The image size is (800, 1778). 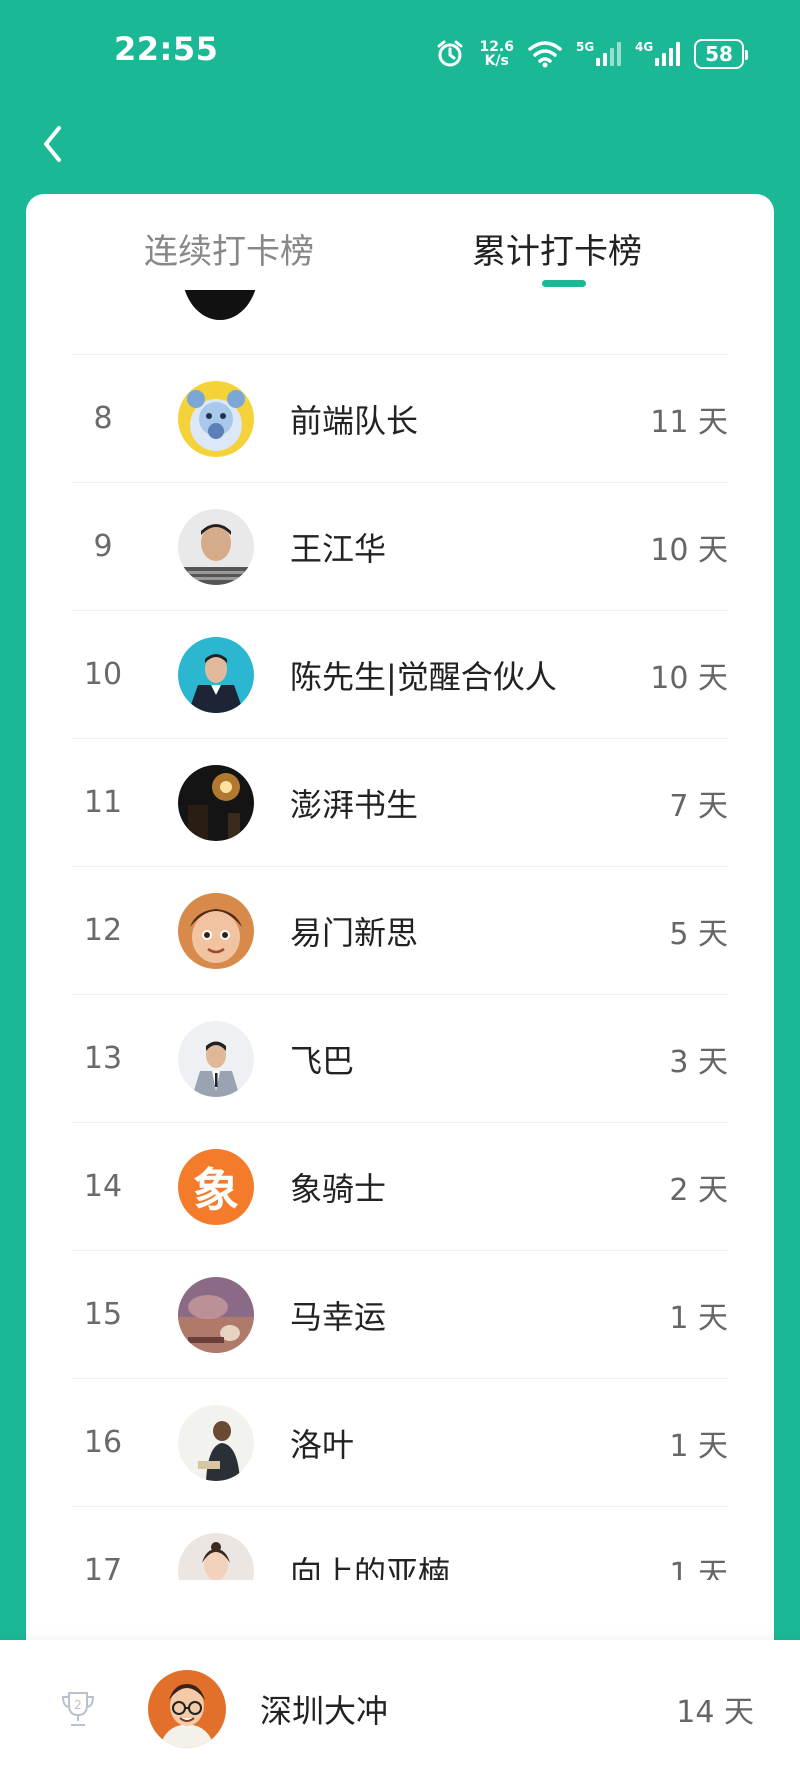 I want to click on avatar, so click(x=220, y=305).